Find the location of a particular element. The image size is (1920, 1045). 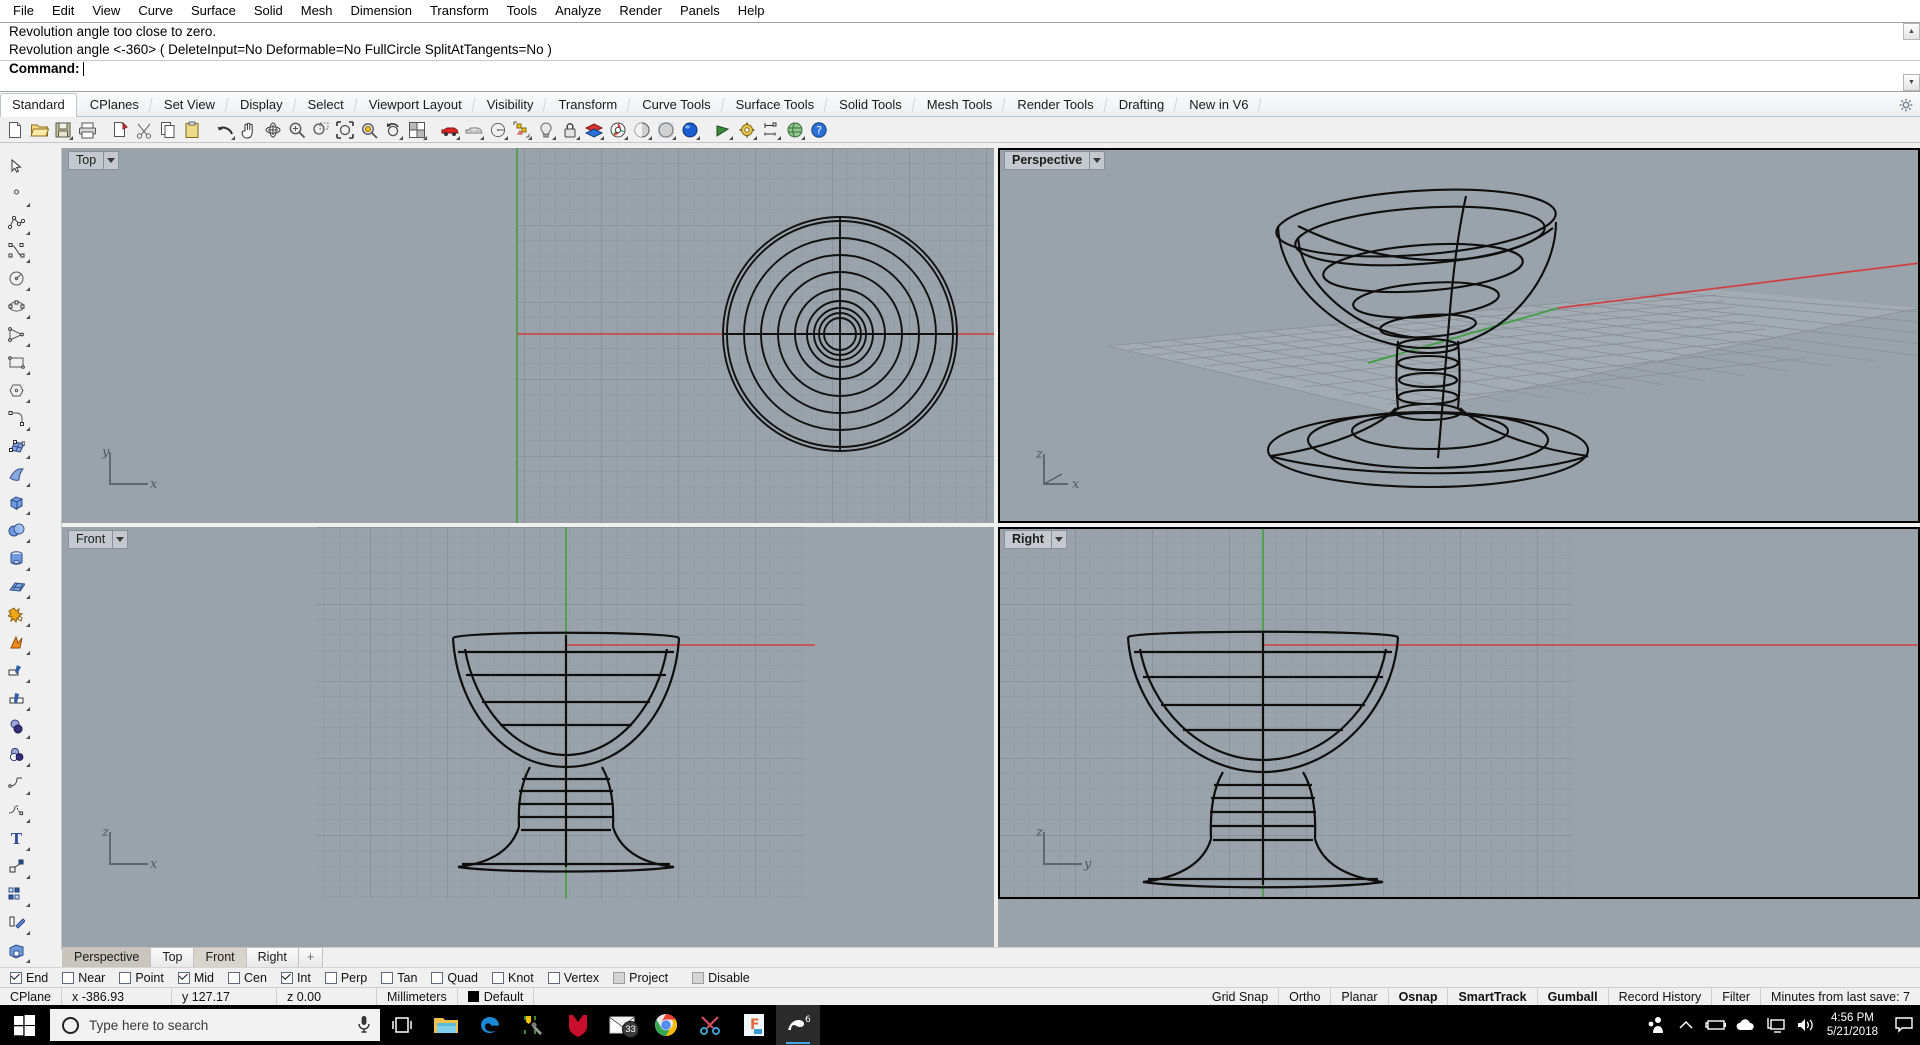

menu-item-file: File is located at coordinates (23, 10).